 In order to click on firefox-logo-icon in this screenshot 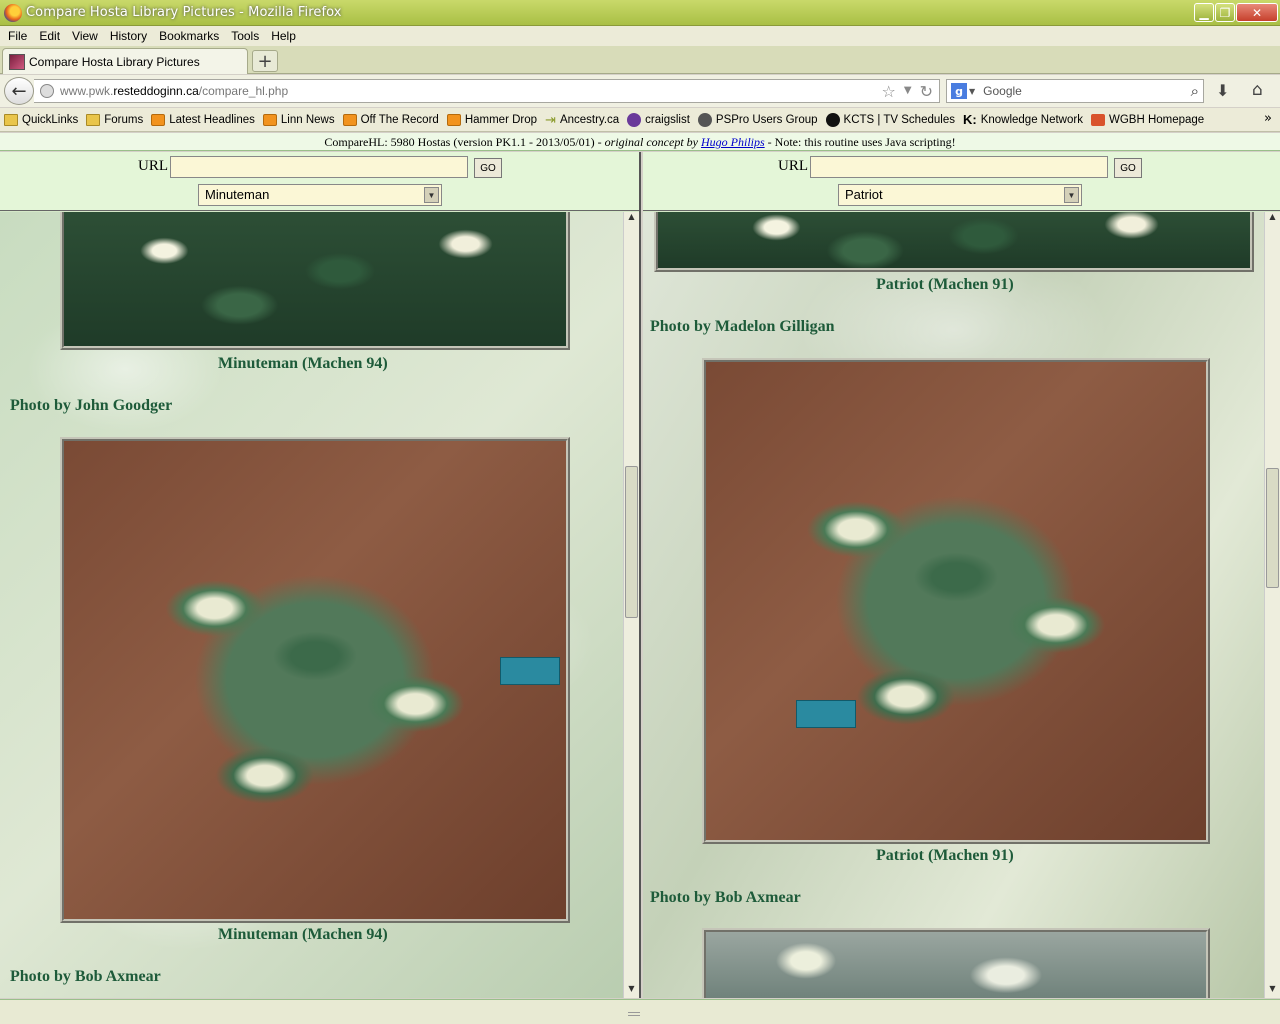, I will do `click(13, 12)`.